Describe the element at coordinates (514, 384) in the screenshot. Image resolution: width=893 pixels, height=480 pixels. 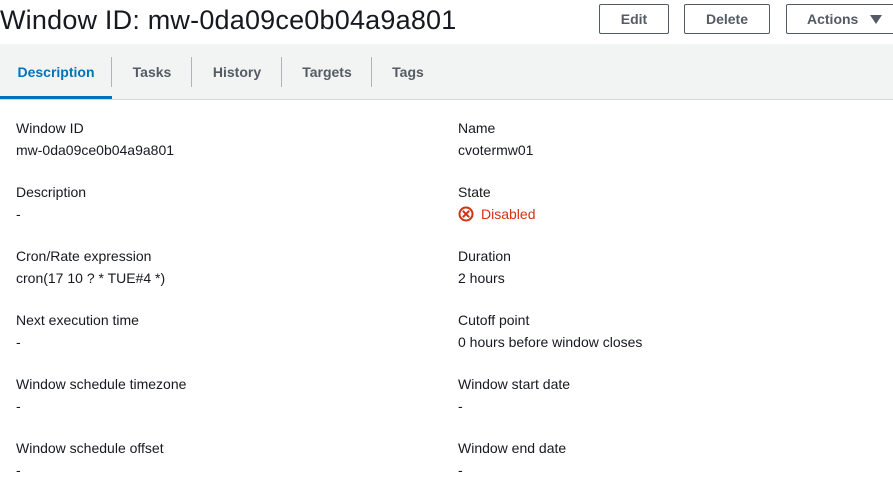
I see `field-label: Window start date` at that location.